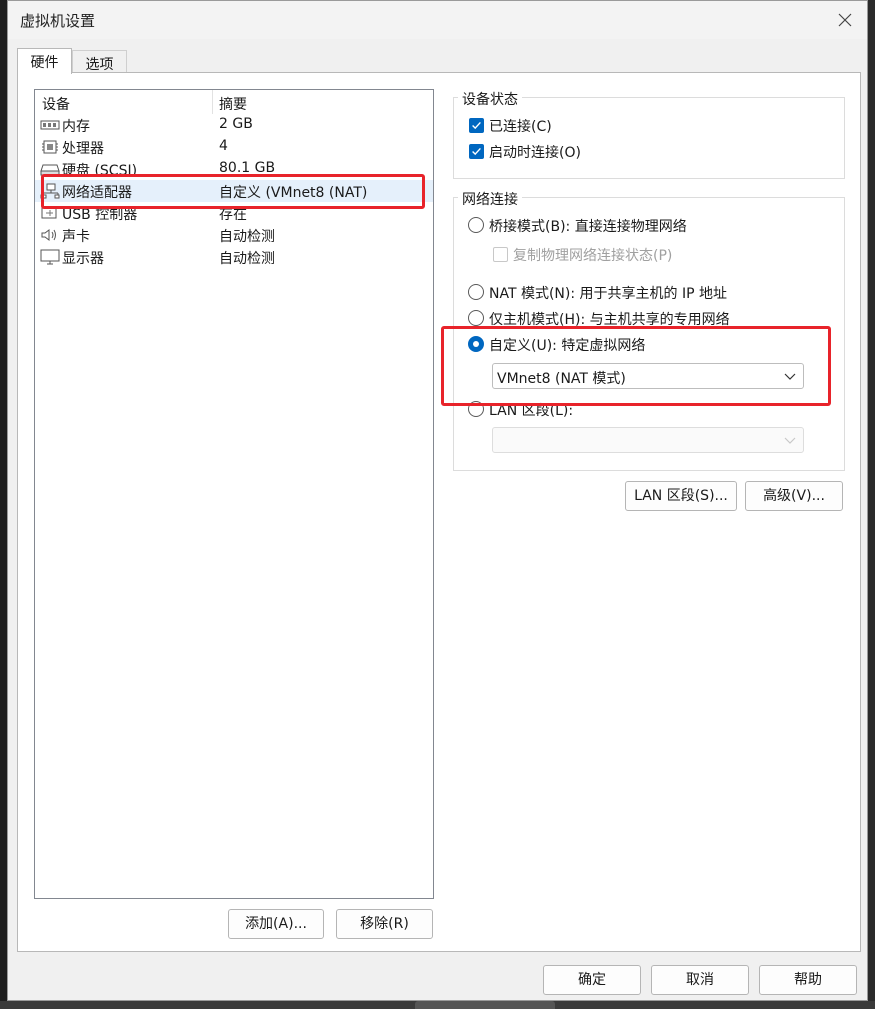 The image size is (875, 1009). Describe the element at coordinates (808, 980) in the screenshot. I see `help-button: 帮助` at that location.